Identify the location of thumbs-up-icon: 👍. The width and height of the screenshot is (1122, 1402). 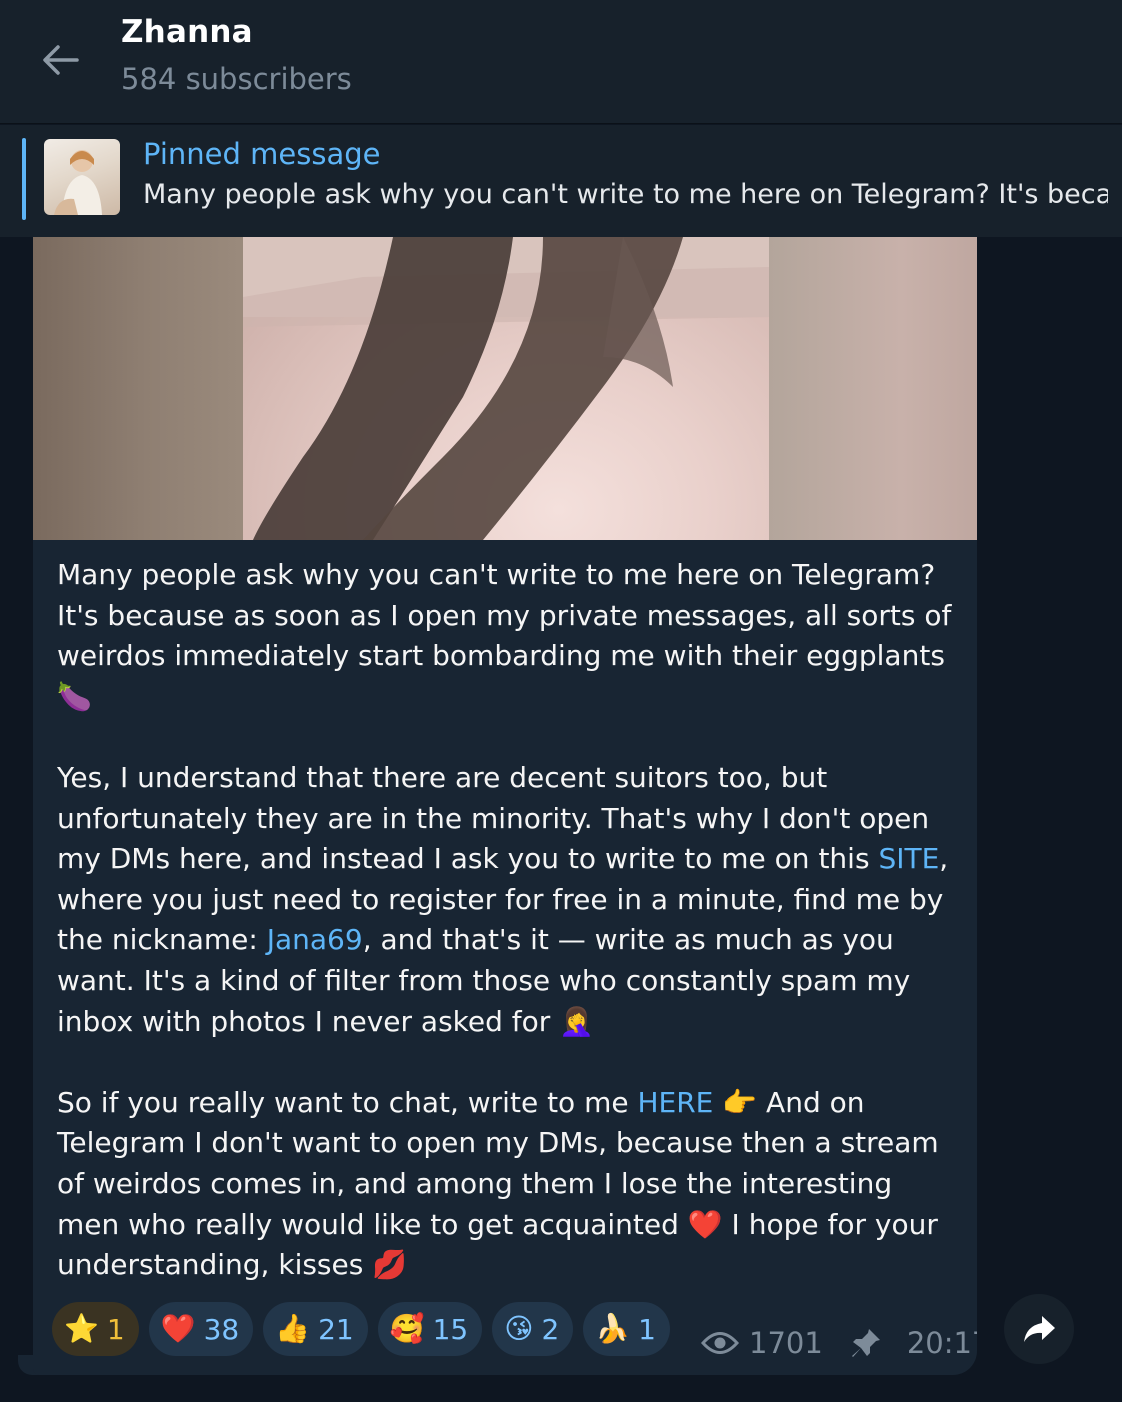
(293, 1328).